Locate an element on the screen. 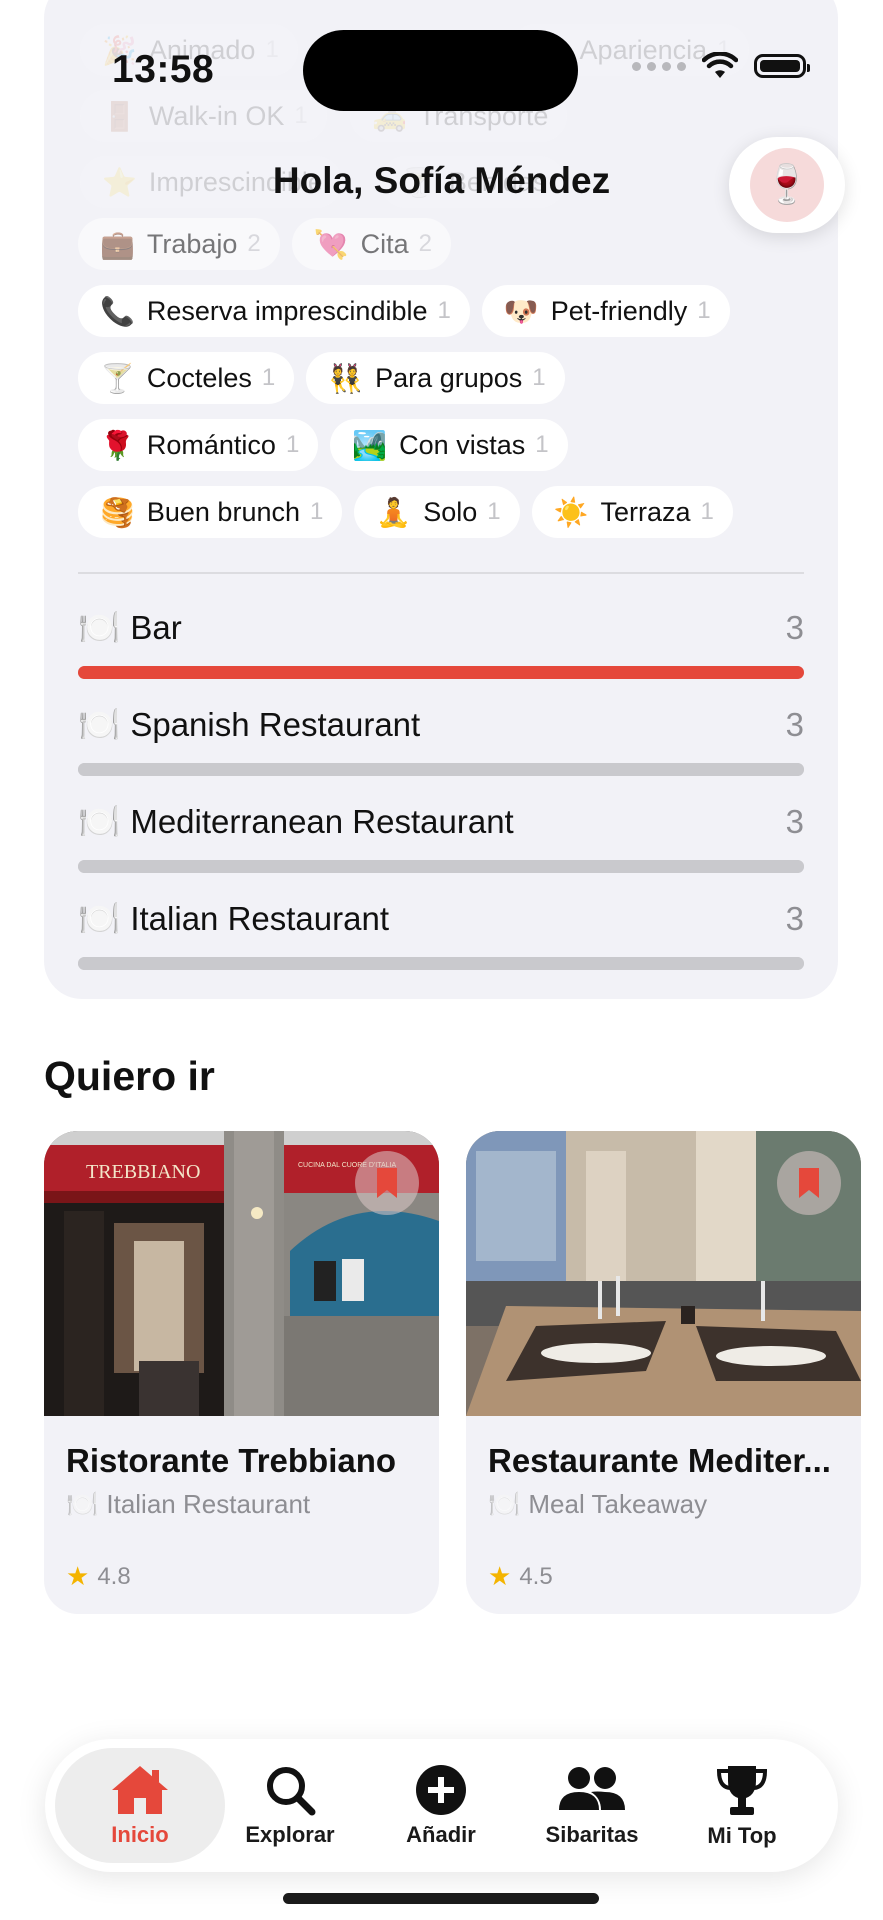 The image size is (883, 1920). chip-row: 🍸 Cocteles 1 👯 Para grupos 1 is located at coordinates (448, 378).